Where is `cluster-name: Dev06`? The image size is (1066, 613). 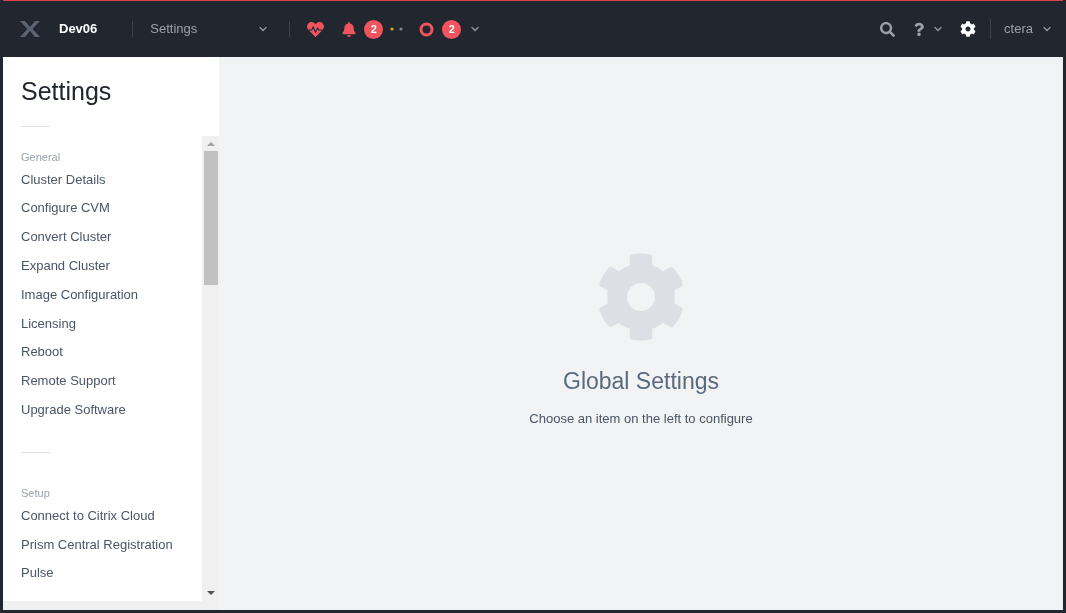
cluster-name: Dev06 is located at coordinates (78, 29).